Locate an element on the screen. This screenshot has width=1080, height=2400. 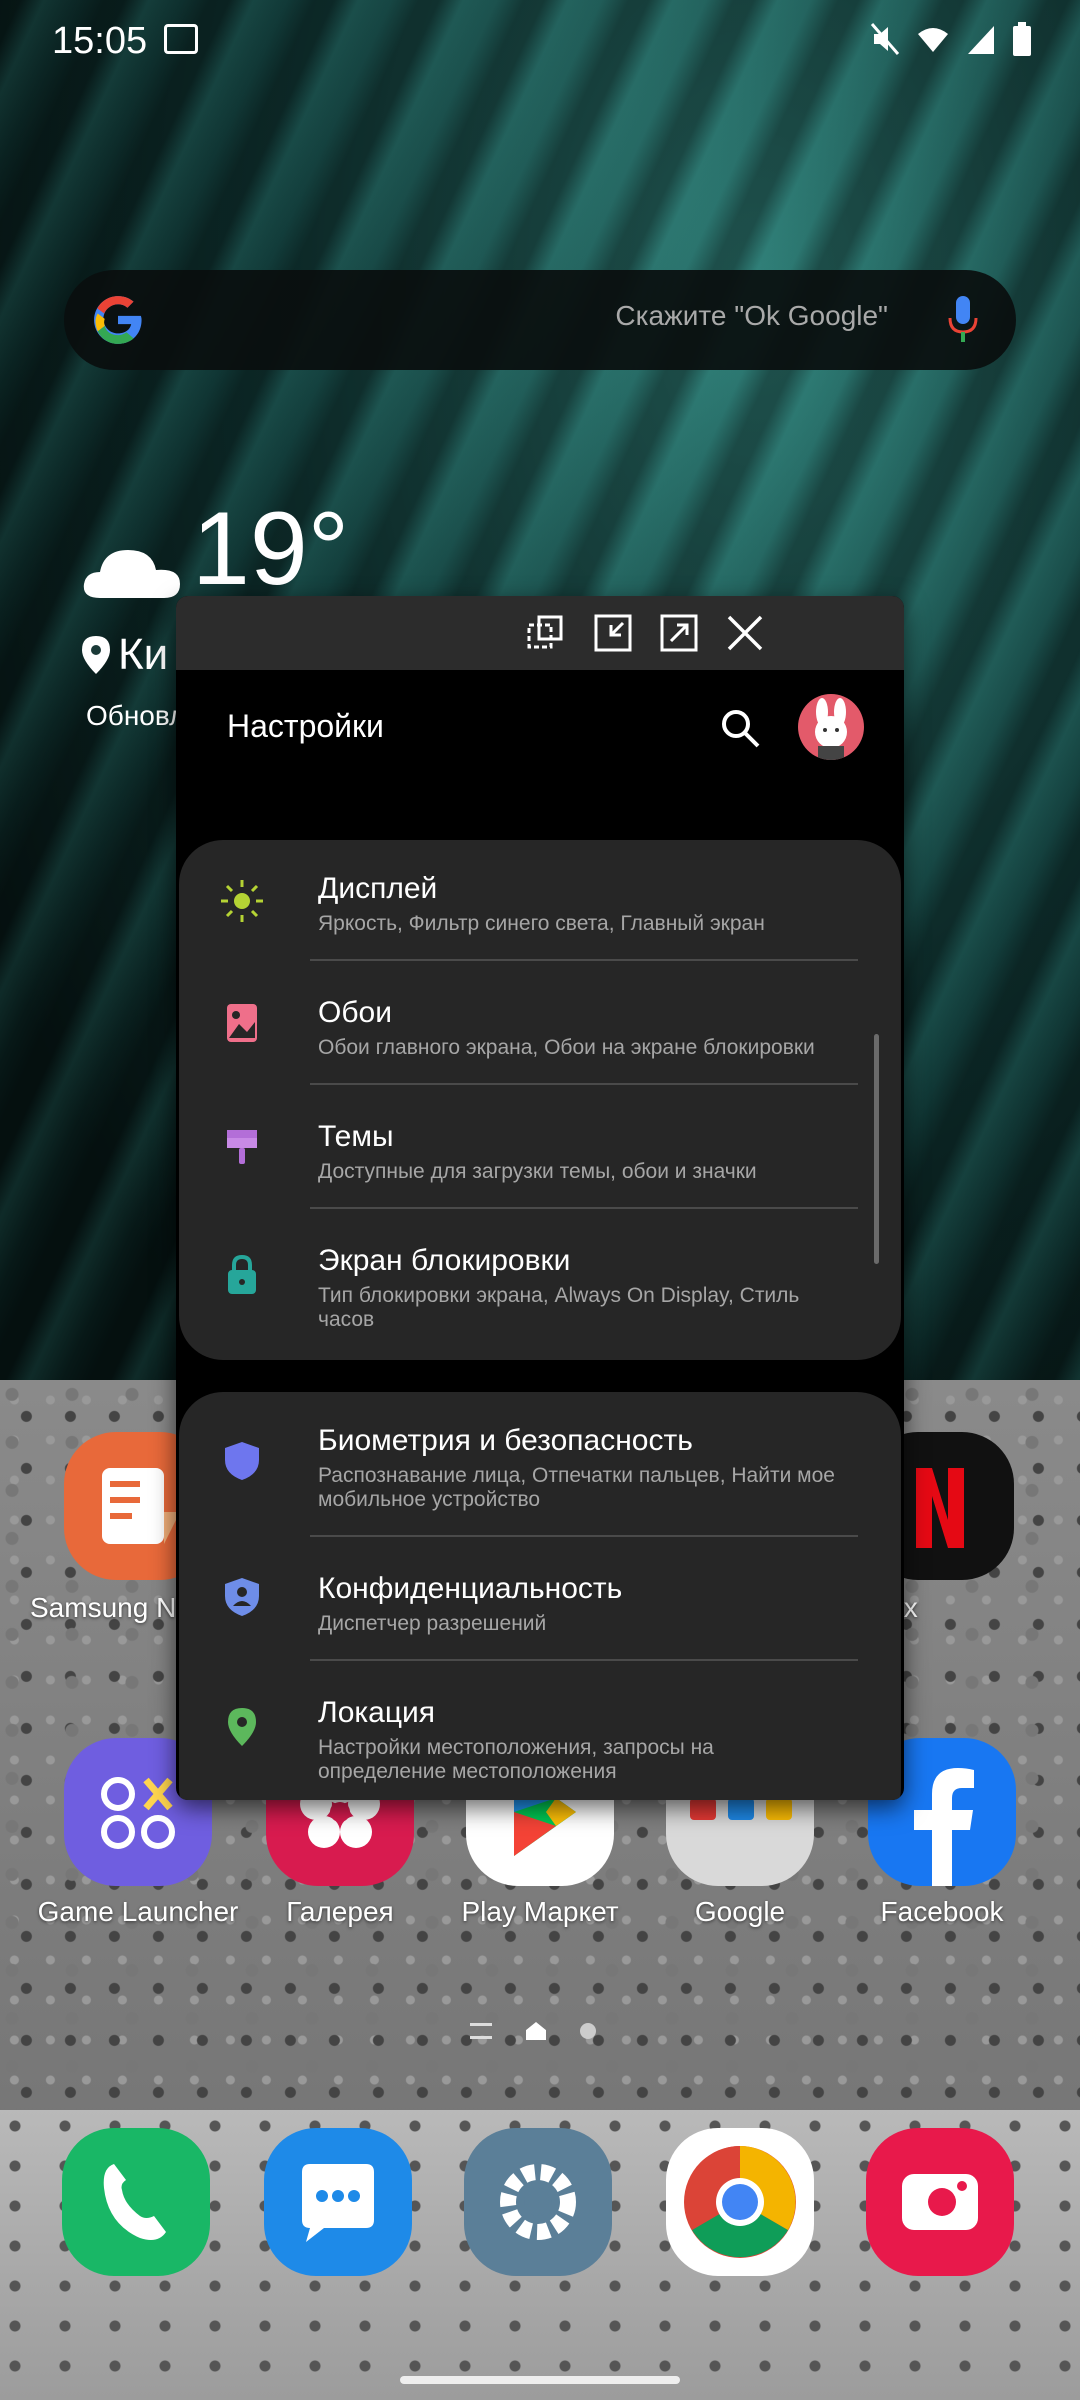
popup-toolbar is located at coordinates (540, 633).